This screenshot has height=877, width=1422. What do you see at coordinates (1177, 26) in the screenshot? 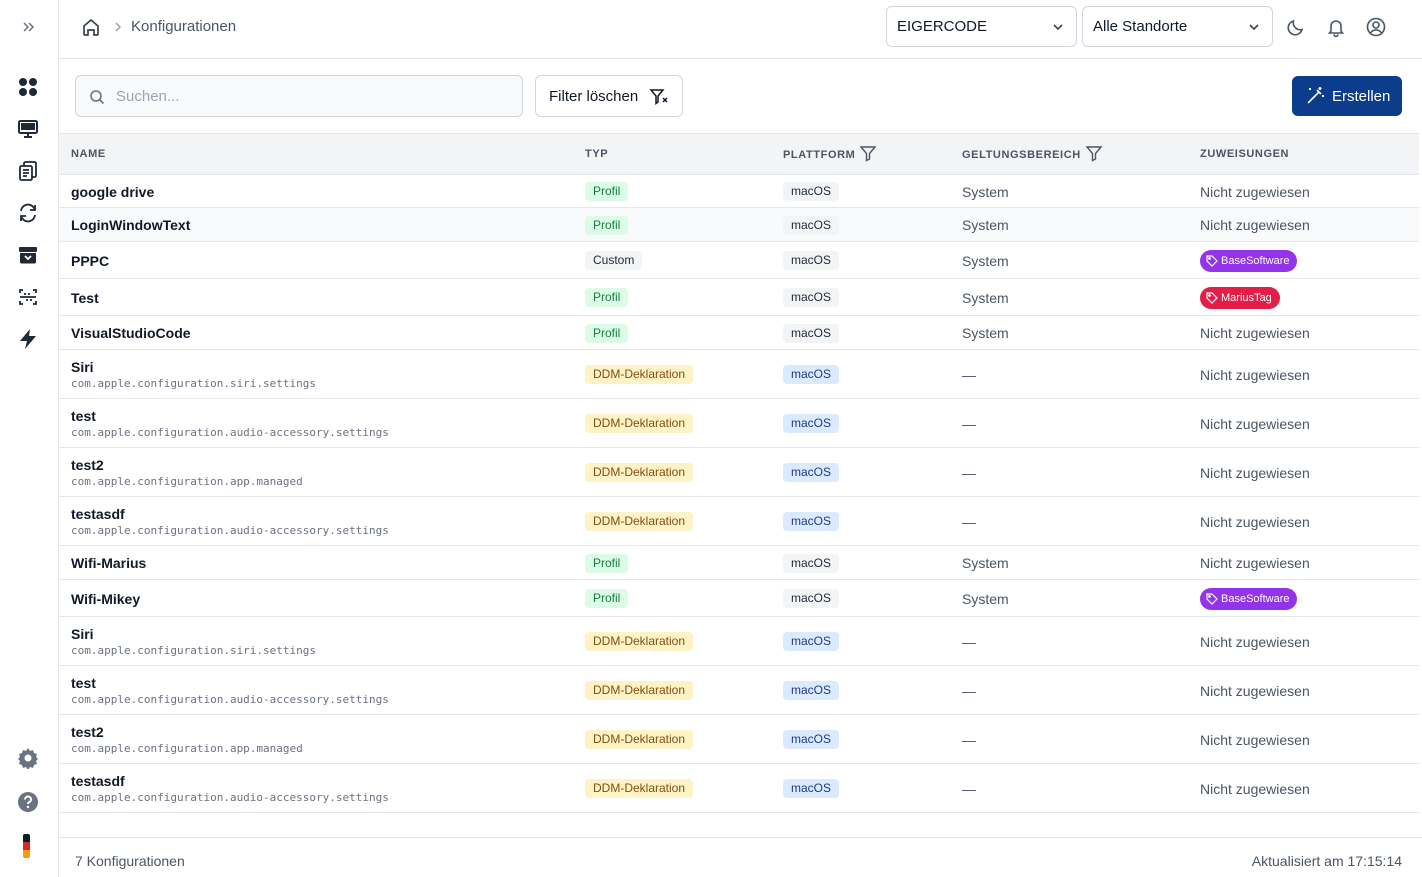
I see `location-select: Alle Standorte` at bounding box center [1177, 26].